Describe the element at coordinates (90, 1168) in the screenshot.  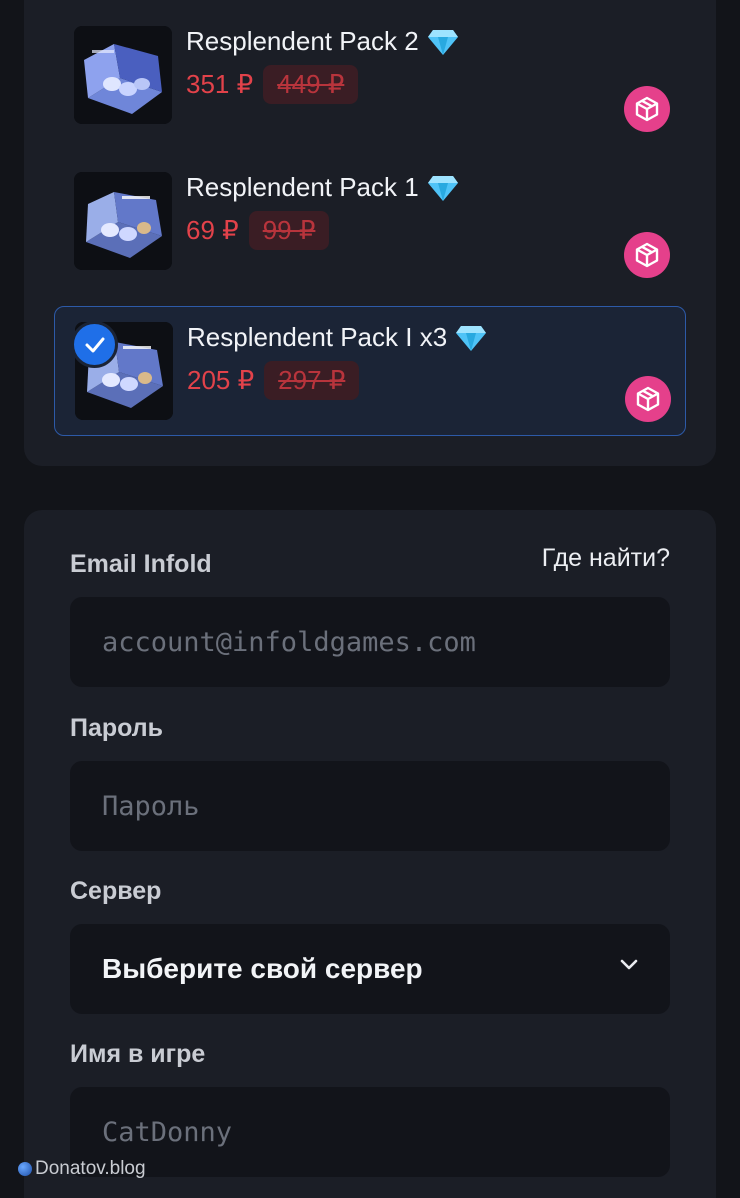
I see `watermark-text: Donatov.blog` at that location.